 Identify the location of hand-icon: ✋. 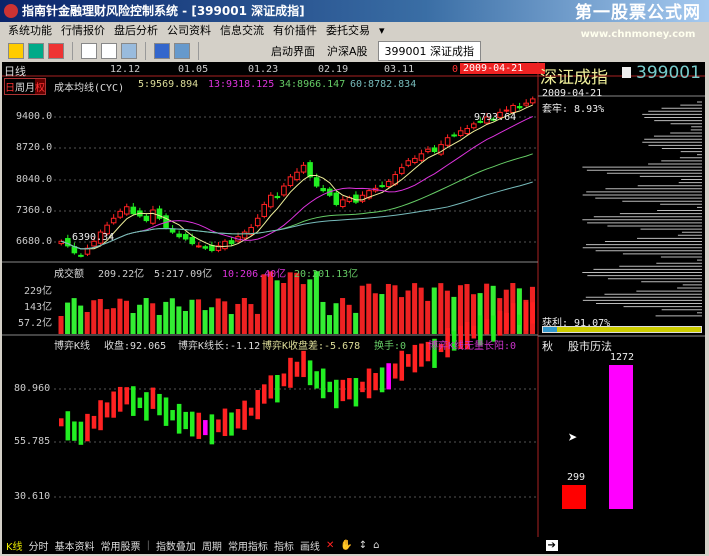
(346, 545).